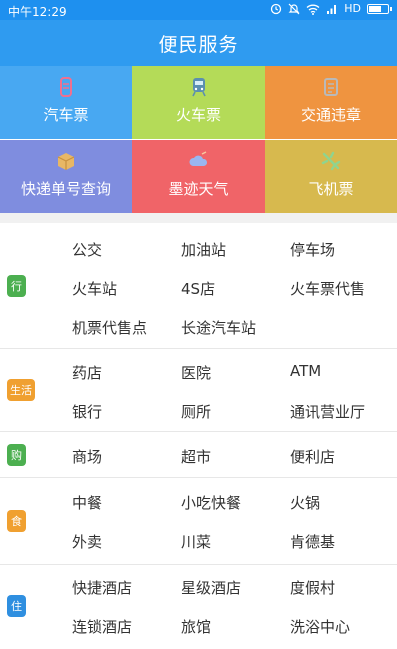 The height and width of the screenshot is (649, 397). What do you see at coordinates (198, 102) in the screenshot?
I see `tile-train-ticket: 火车票` at bounding box center [198, 102].